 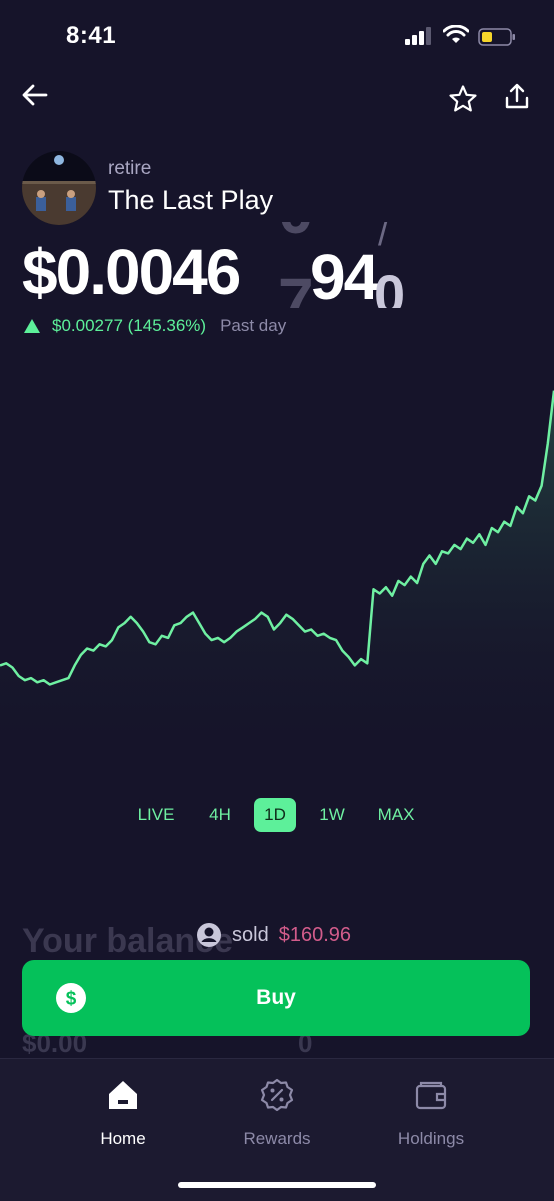 What do you see at coordinates (131, 272) in the screenshot?
I see `token-price: $0.0046` at bounding box center [131, 272].